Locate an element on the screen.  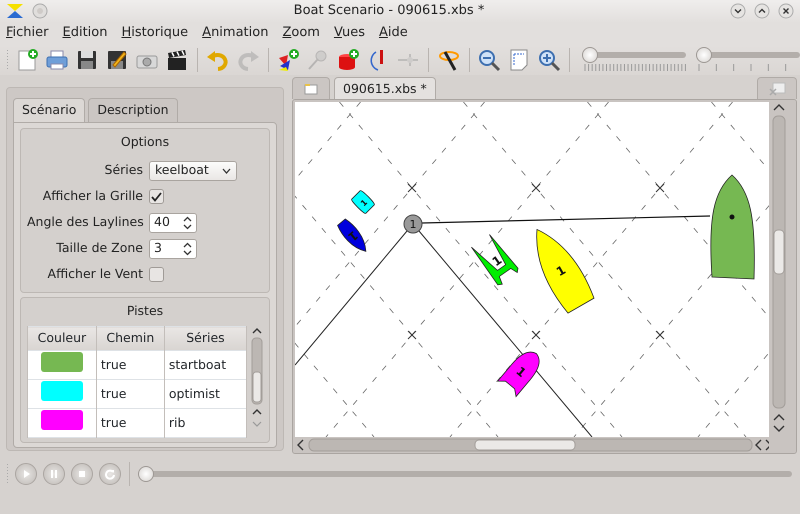
folder-icon is located at coordinates (311, 88).